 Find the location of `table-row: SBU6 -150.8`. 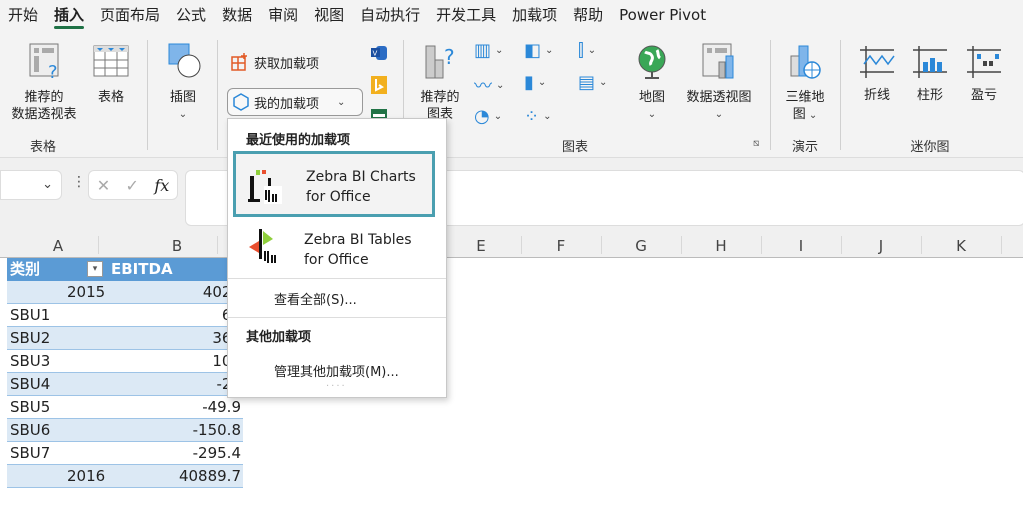

table-row: SBU6 -150.8 is located at coordinates (125, 430).